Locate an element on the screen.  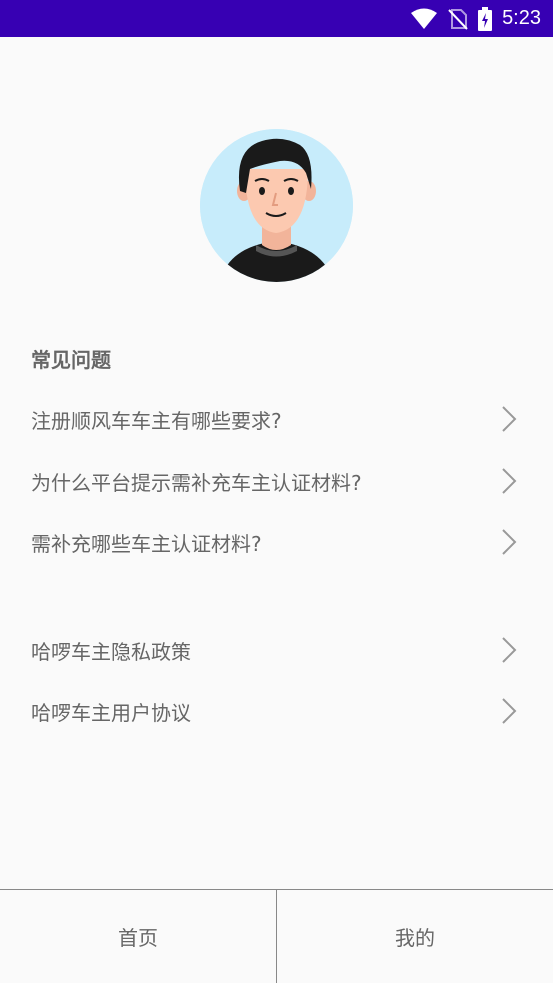
tab-home: 首页 is located at coordinates (138, 936).